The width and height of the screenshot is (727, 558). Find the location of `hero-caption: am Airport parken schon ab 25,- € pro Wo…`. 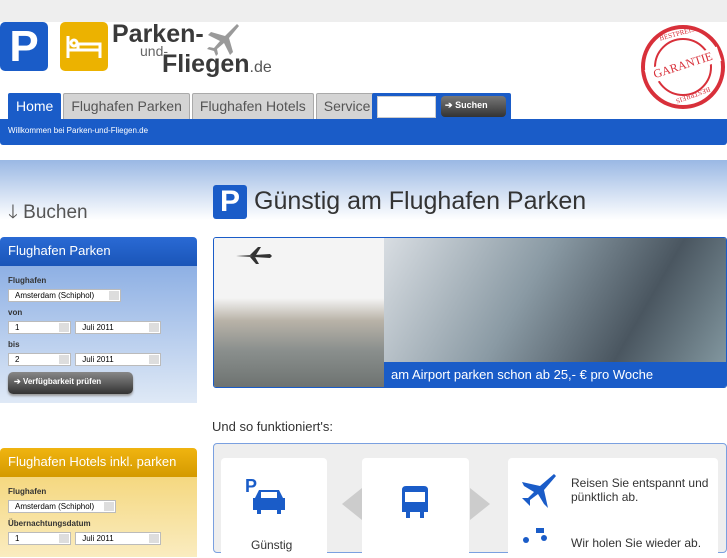

hero-caption: am Airport parken schon ab 25,- € pro Wo… is located at coordinates (555, 374).